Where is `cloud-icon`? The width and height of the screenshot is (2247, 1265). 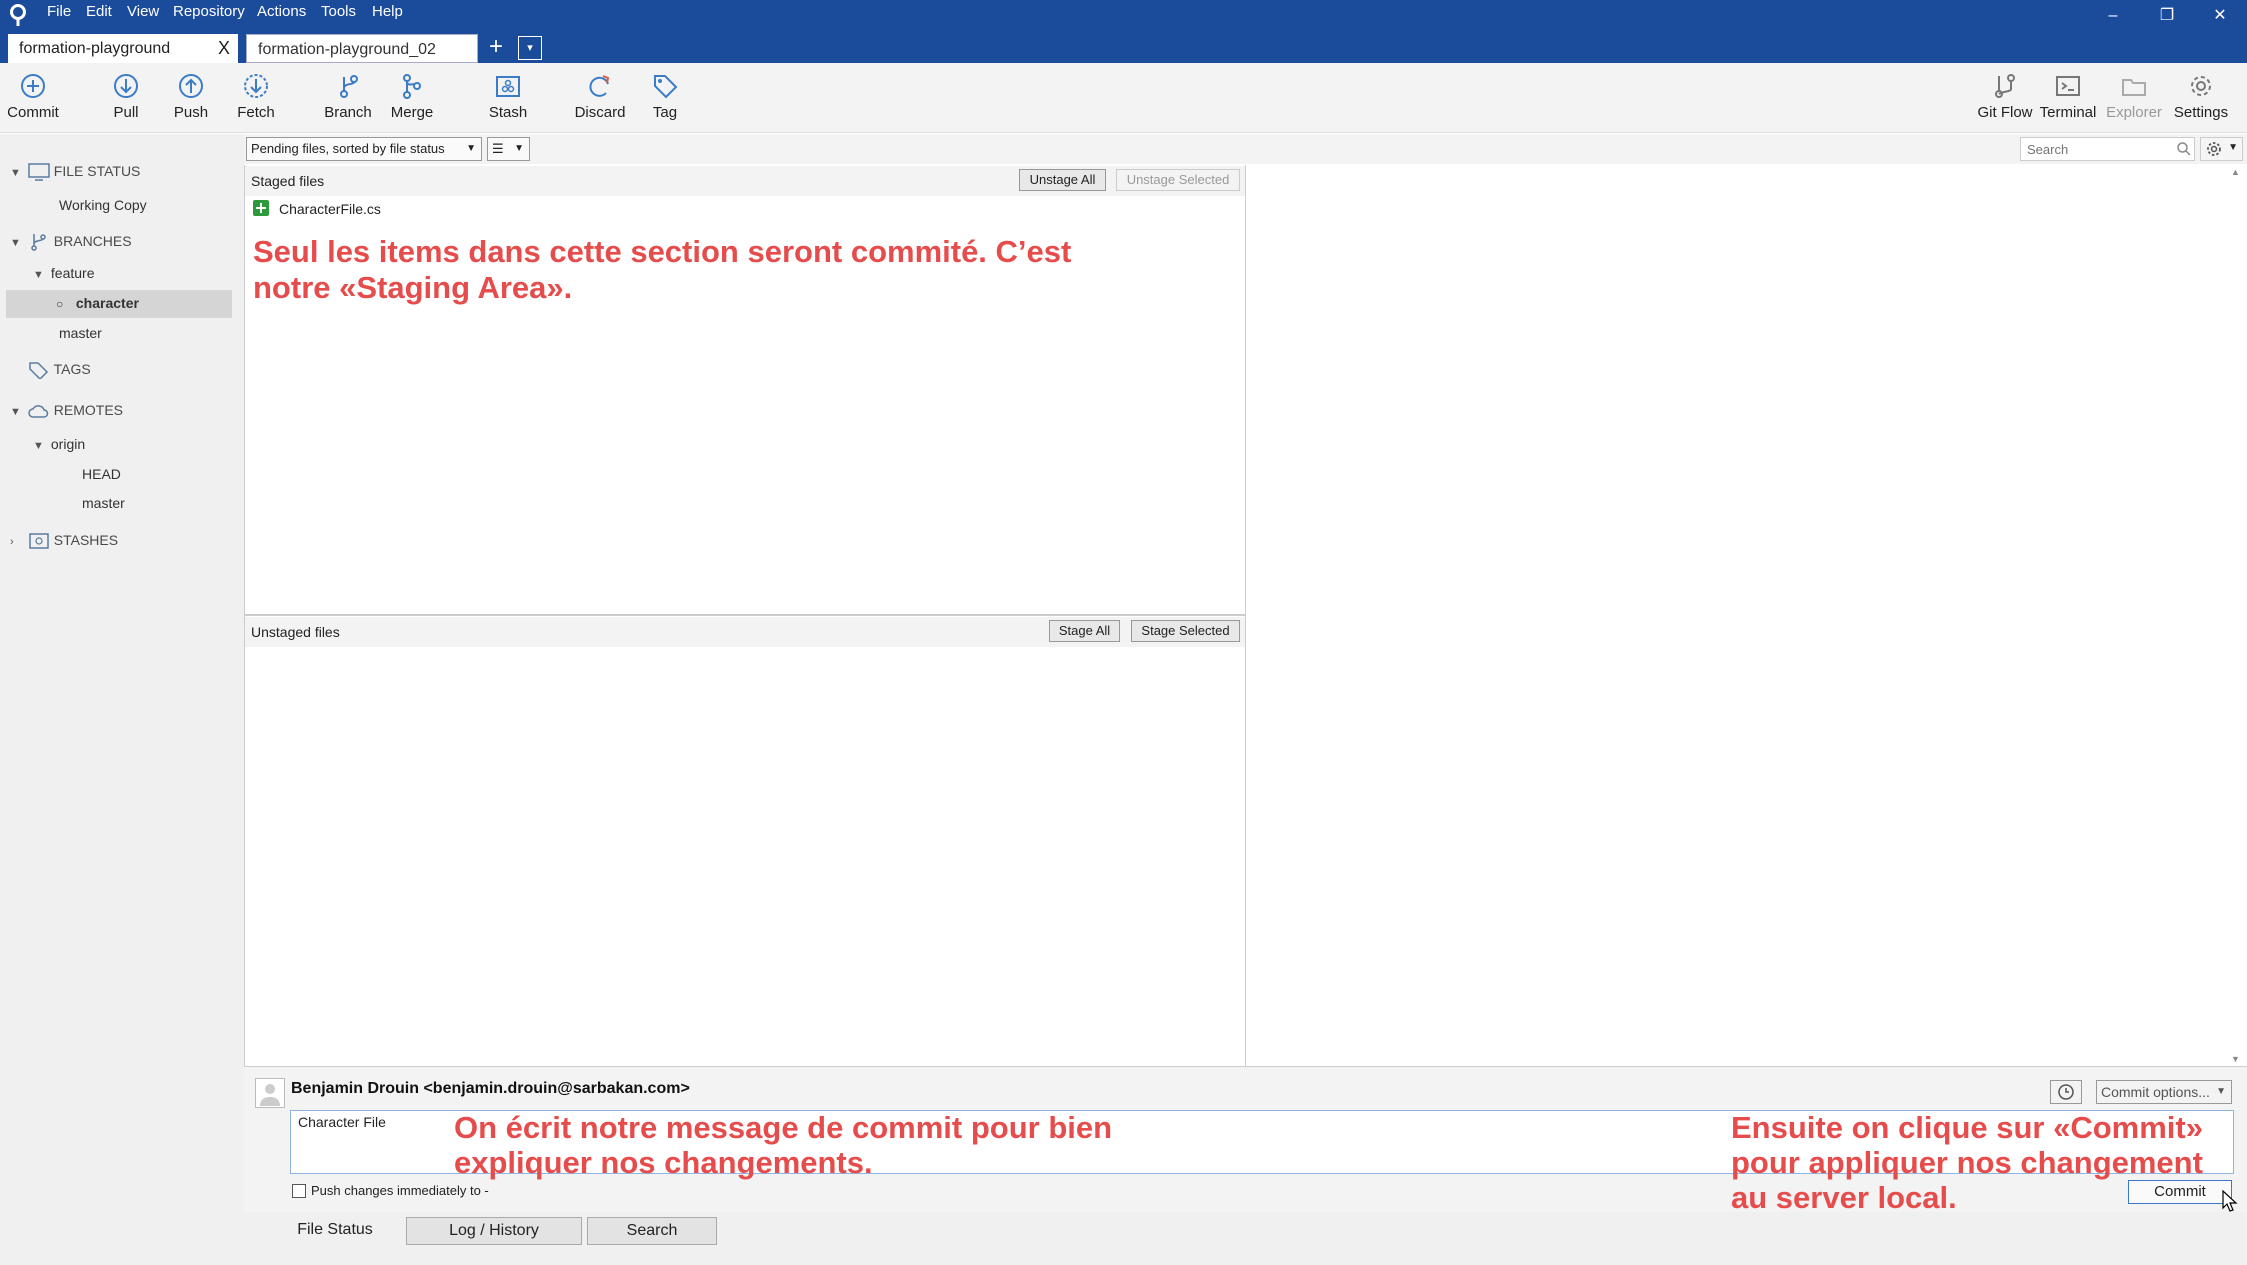
cloud-icon is located at coordinates (38, 412).